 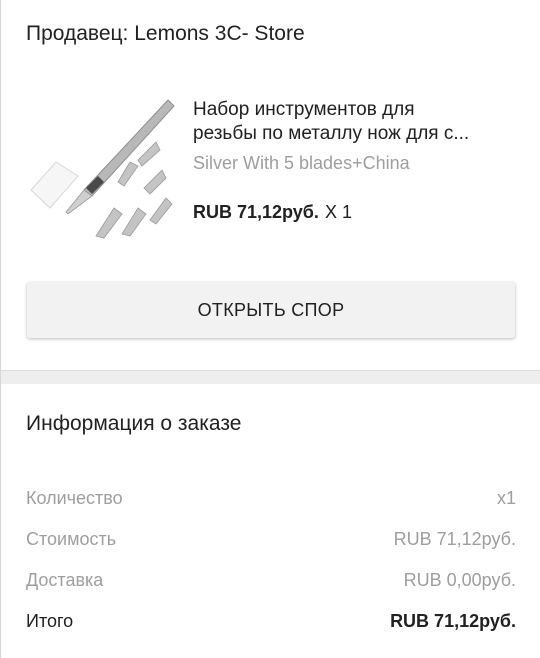 I want to click on hobby-knife-icon, so click(x=120, y=157).